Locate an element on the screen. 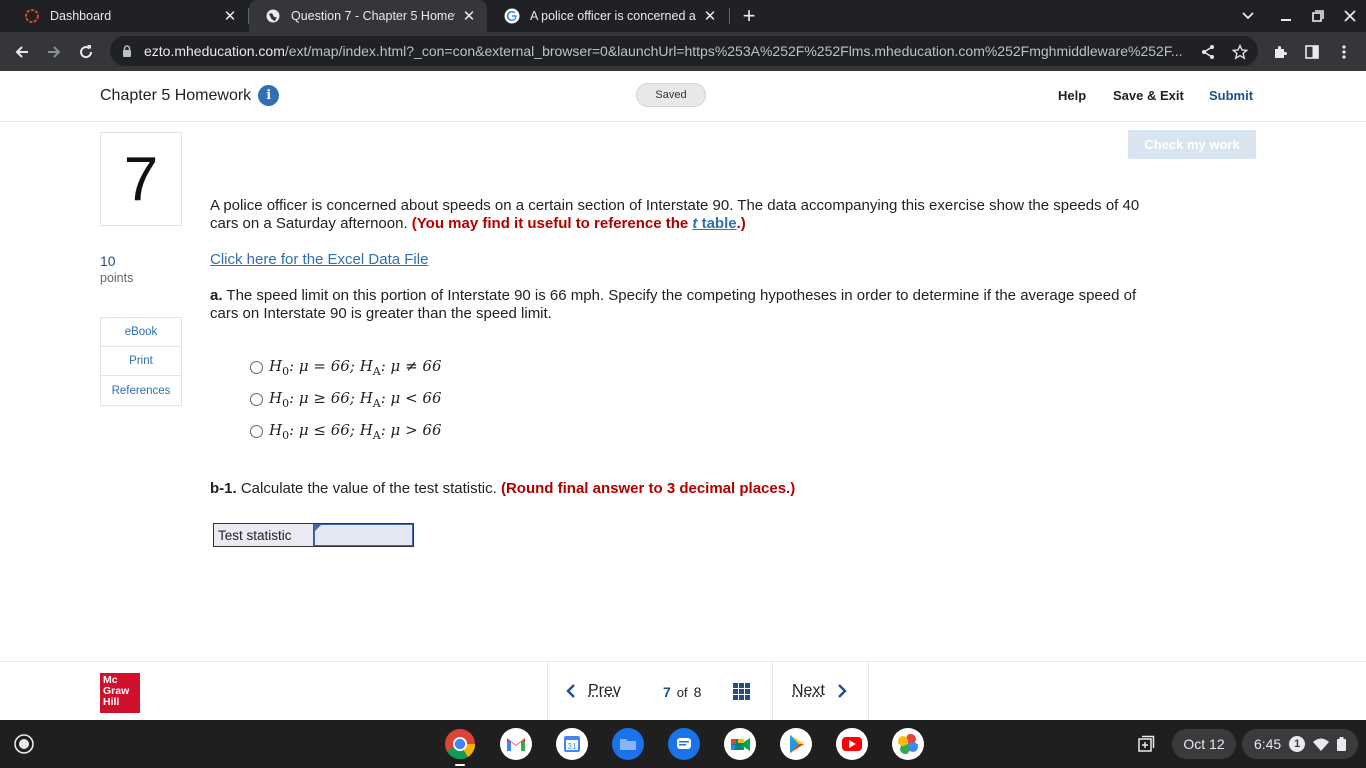 Image resolution: width=1366 pixels, height=768 pixels. globe-icon is located at coordinates (273, 16).